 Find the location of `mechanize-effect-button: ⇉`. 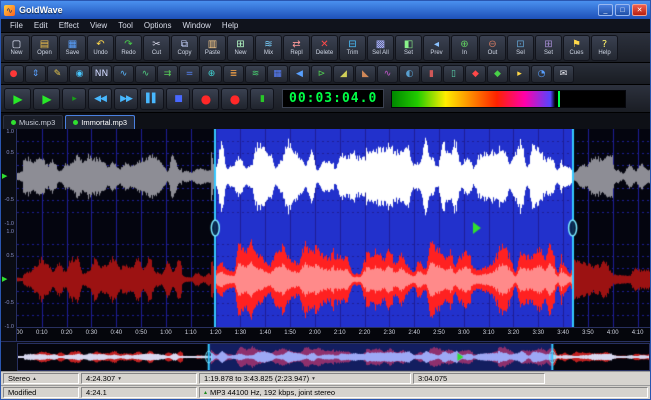

mechanize-effect-button: ⇉ is located at coordinates (167, 73).